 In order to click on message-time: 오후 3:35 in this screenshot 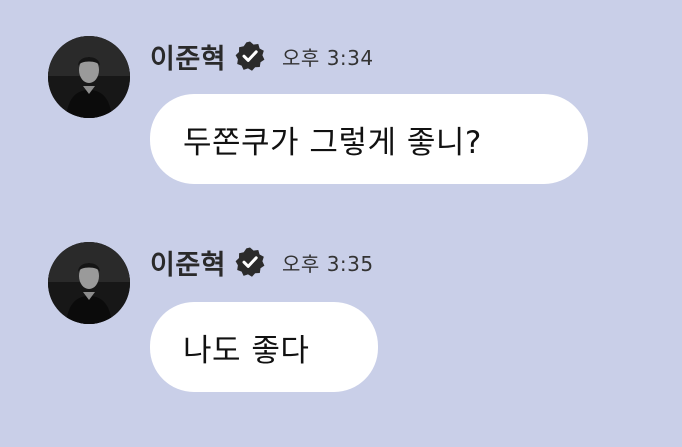, I will do `click(328, 263)`.